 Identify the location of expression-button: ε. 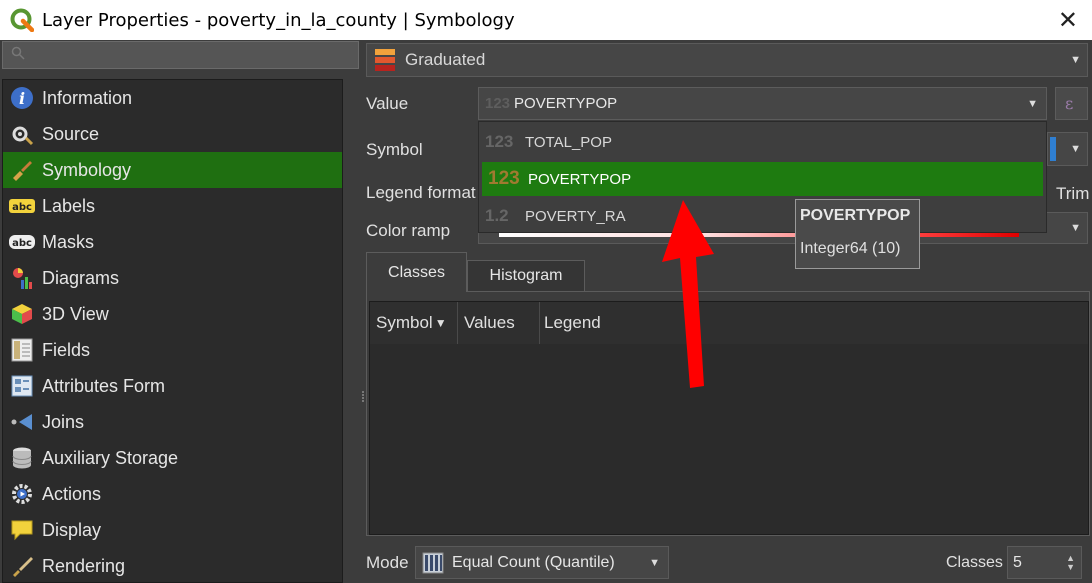
(1071, 103).